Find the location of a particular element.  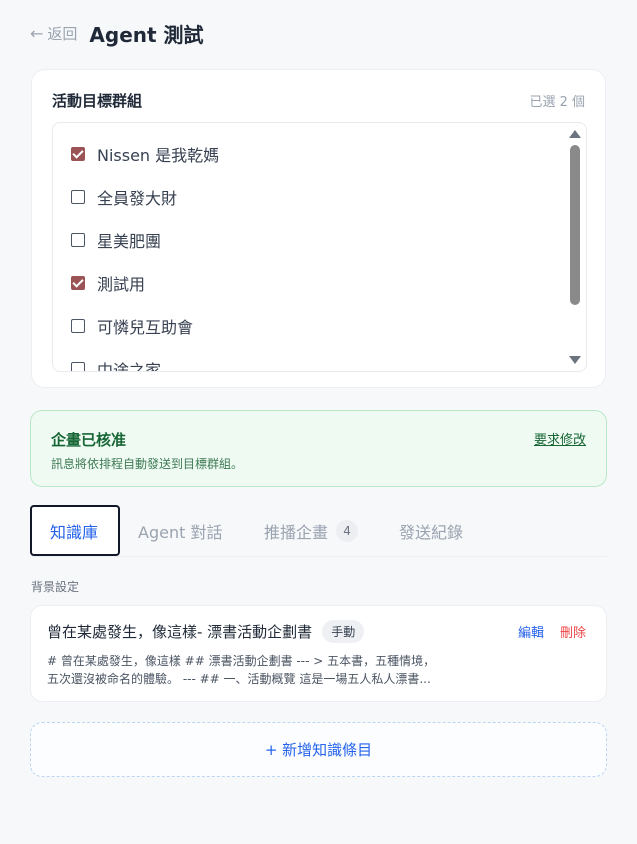

tab-knowledge-base: 知識庫 is located at coordinates (75, 530).